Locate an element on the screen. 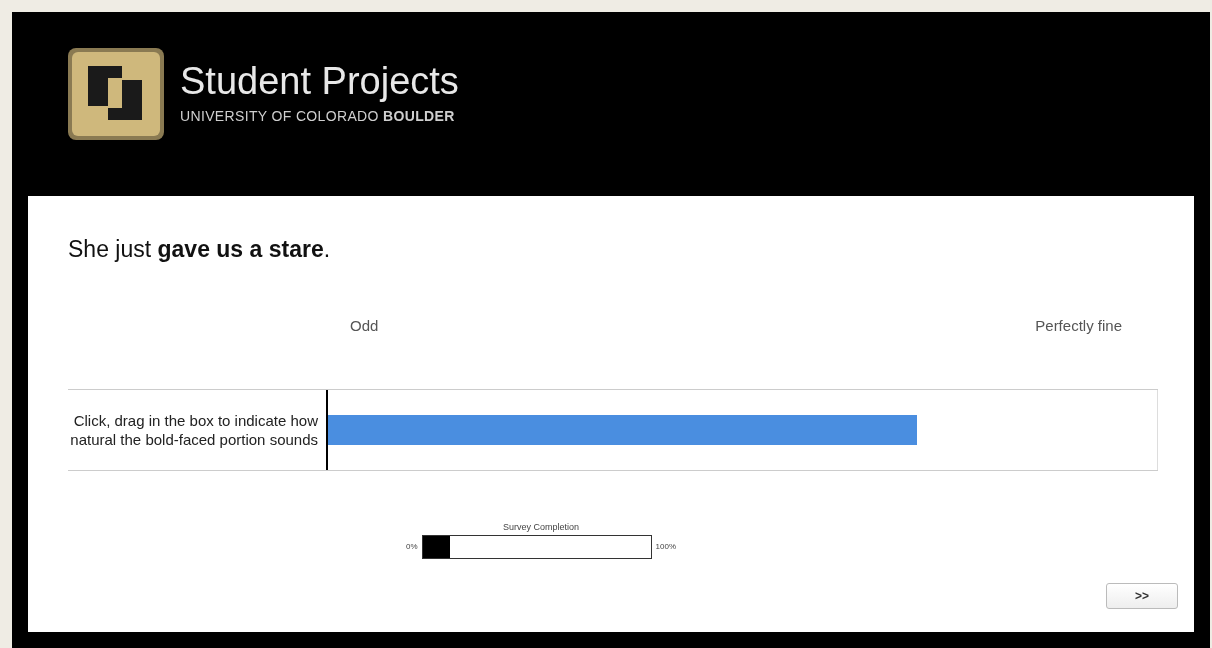  question-text: She just gave us a stare. is located at coordinates (200, 249).